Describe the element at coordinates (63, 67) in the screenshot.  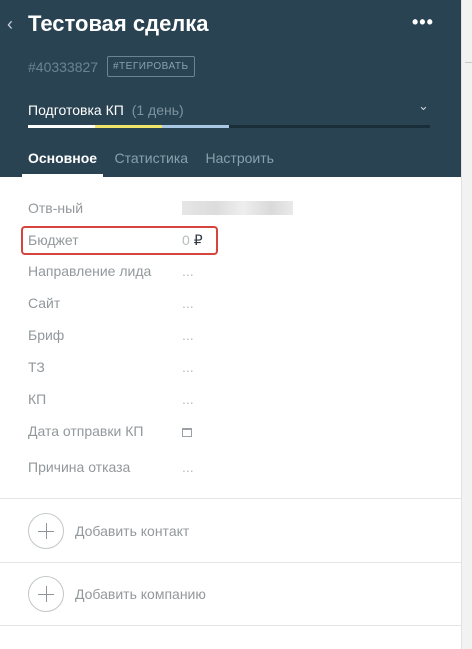
I see `deal-id: #40333827` at that location.